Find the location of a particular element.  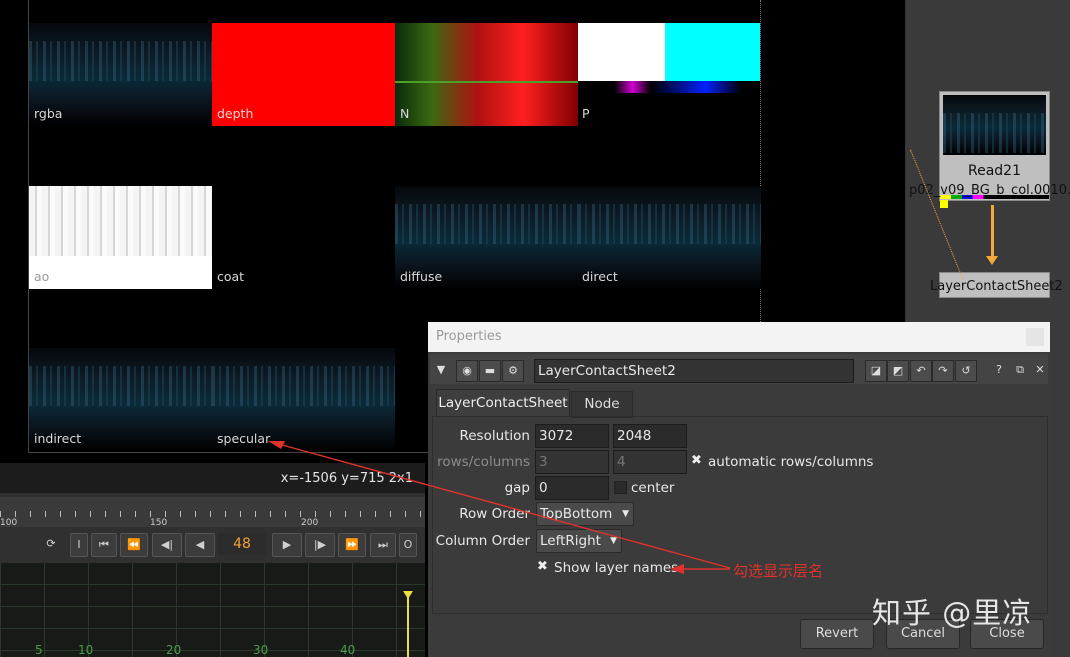

annotation-arrow-to-specular is located at coordinates (502, 505).